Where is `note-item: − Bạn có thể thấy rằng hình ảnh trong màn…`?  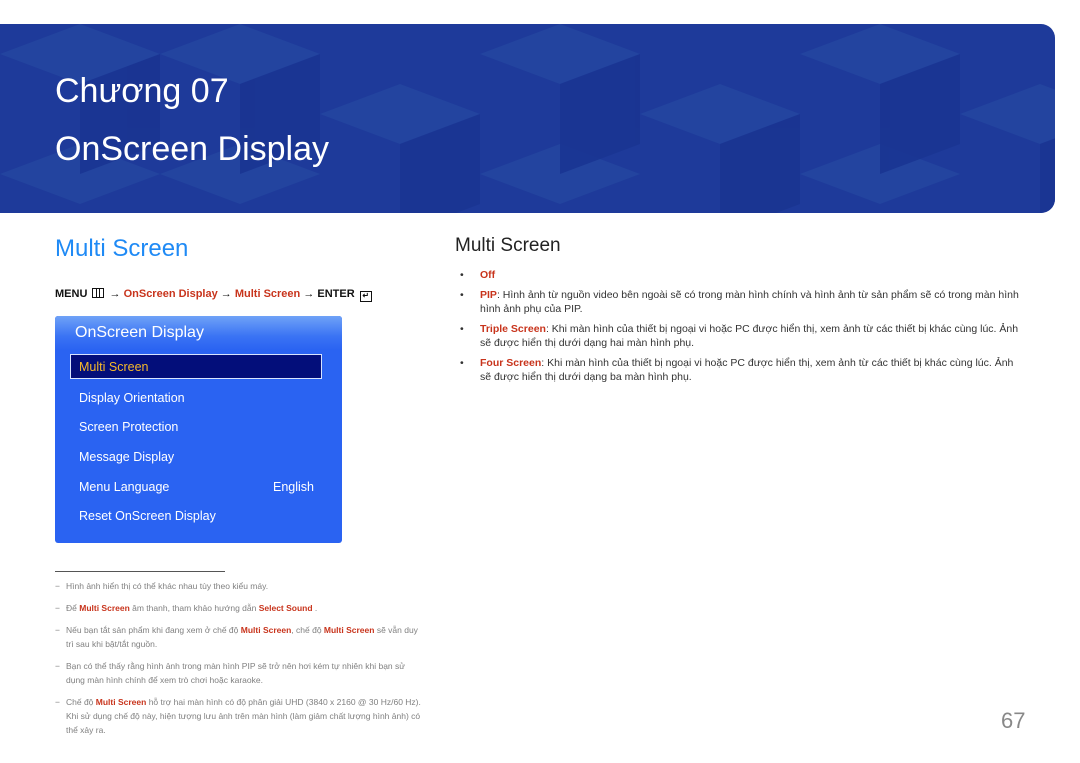
note-item: − Bạn có thể thấy rằng hình ảnh trong màn… is located at coordinates (240, 673).